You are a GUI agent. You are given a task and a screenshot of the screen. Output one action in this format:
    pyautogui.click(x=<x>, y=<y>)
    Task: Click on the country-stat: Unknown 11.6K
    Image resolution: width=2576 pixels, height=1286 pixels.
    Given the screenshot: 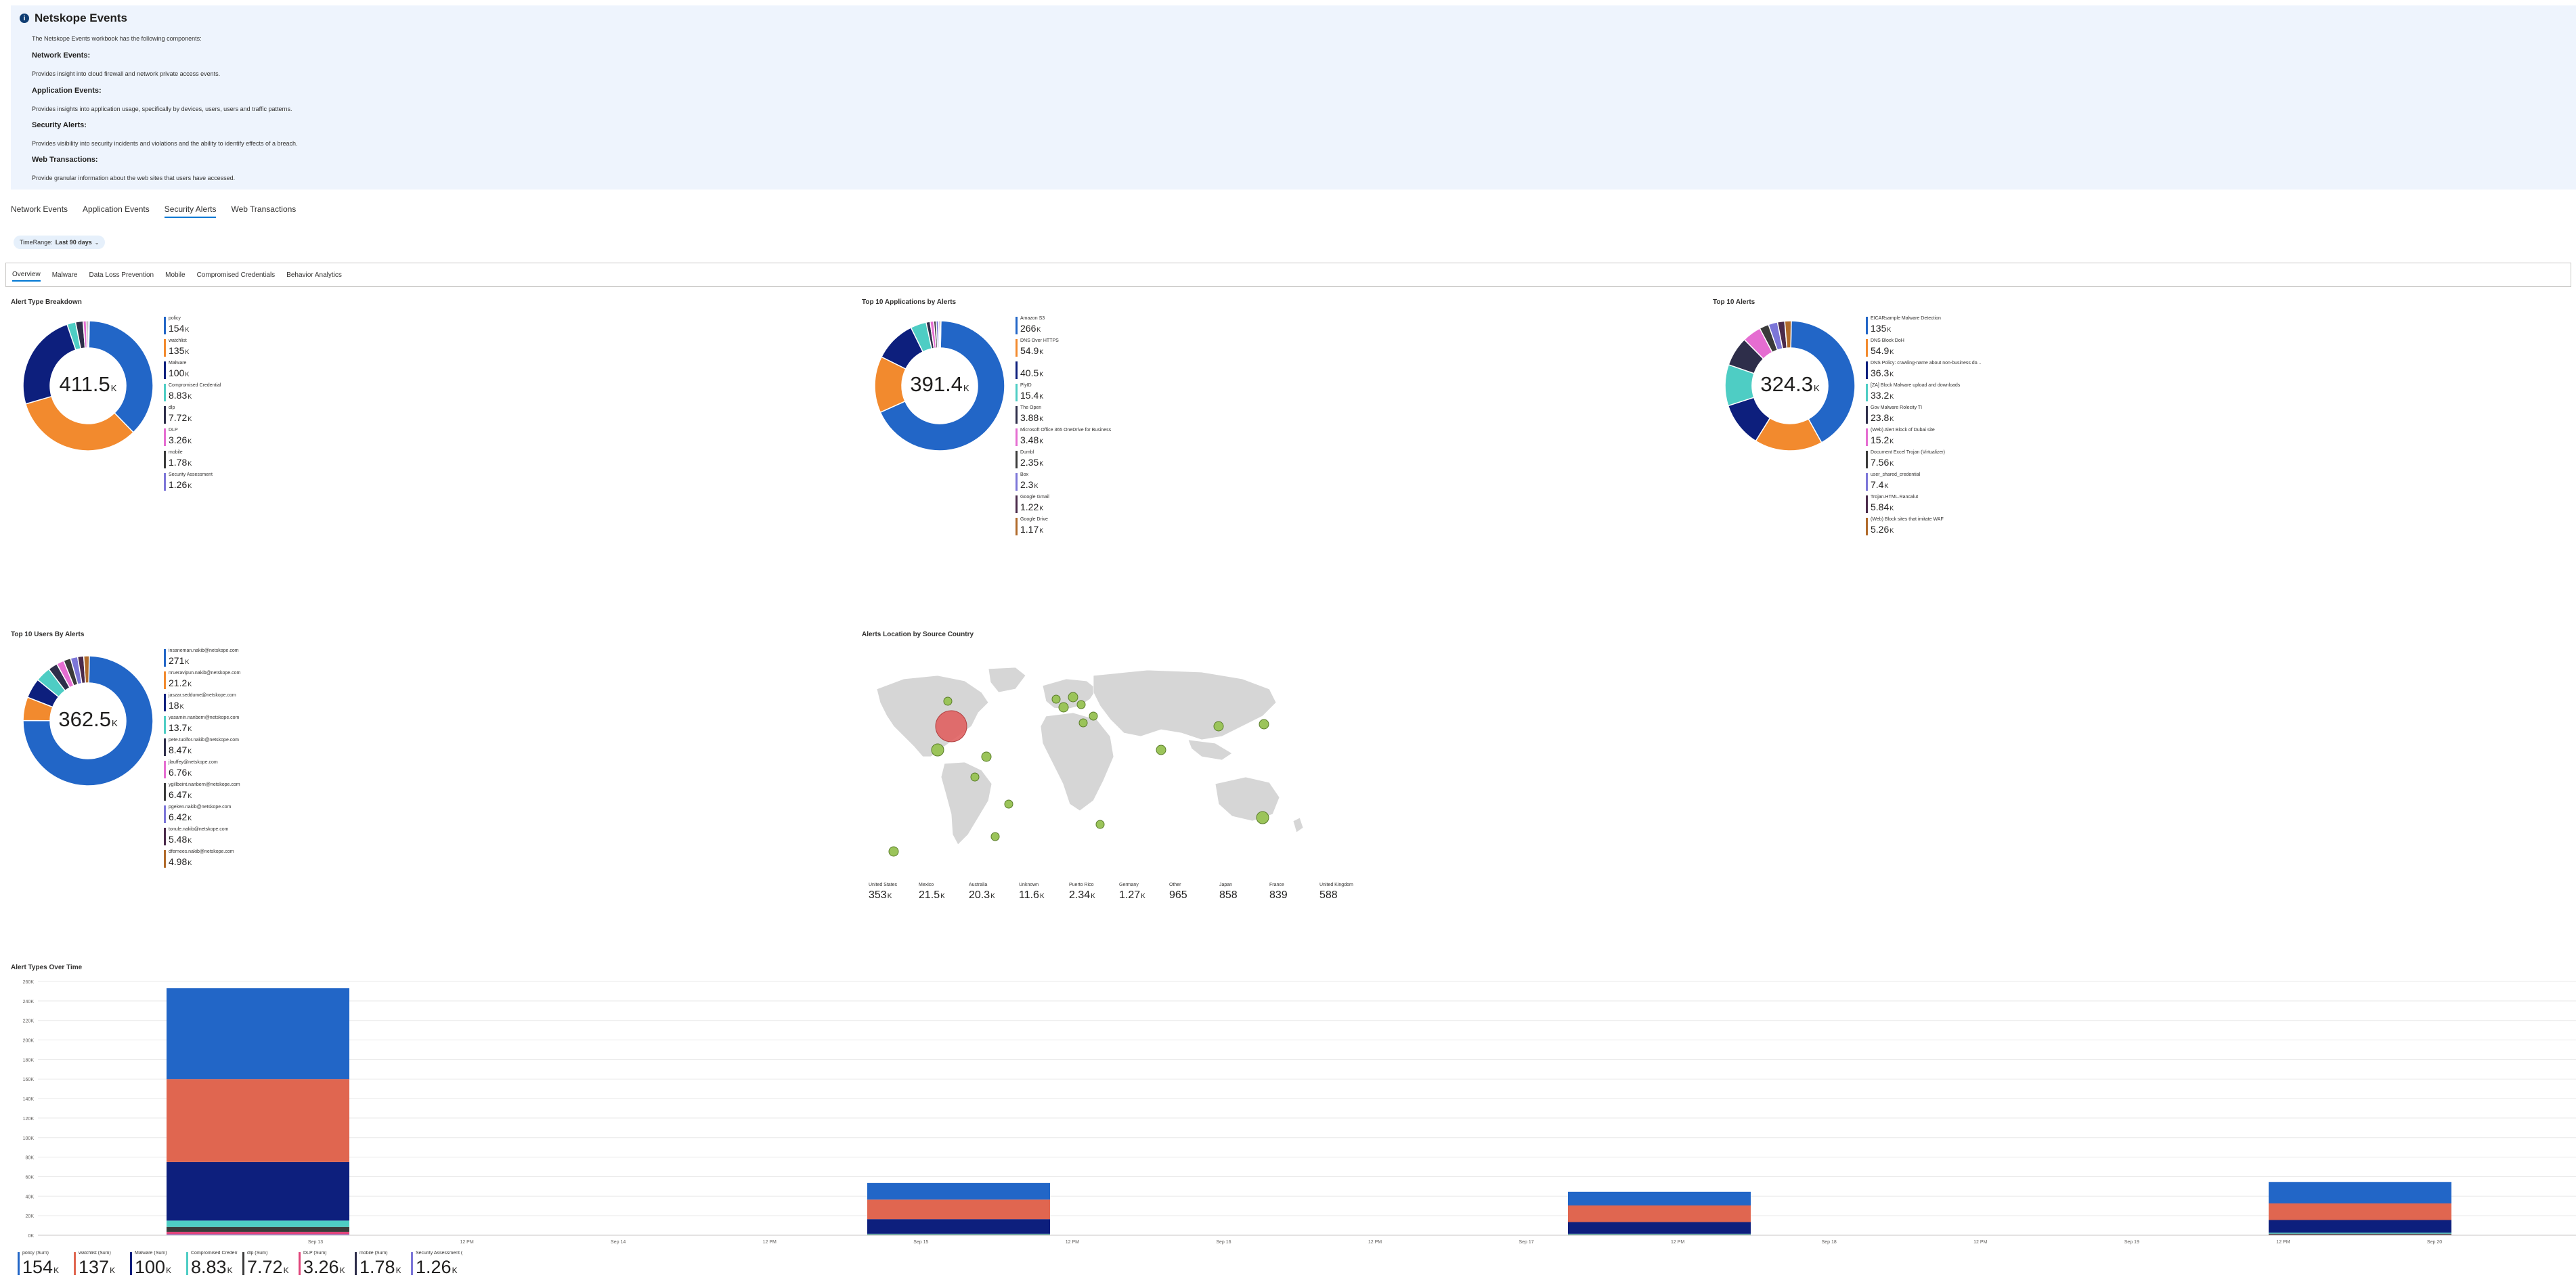 What is the action you would take?
    pyautogui.click(x=1044, y=892)
    